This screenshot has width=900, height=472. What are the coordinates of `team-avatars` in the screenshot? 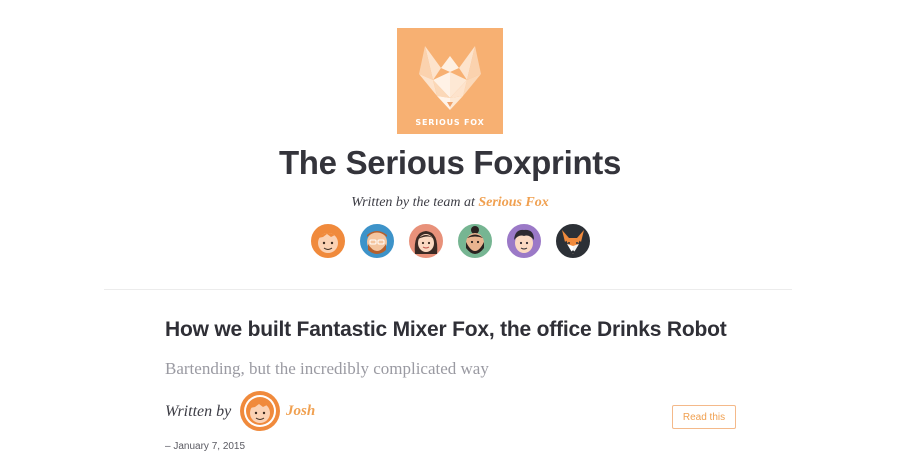 It's located at (450, 241).